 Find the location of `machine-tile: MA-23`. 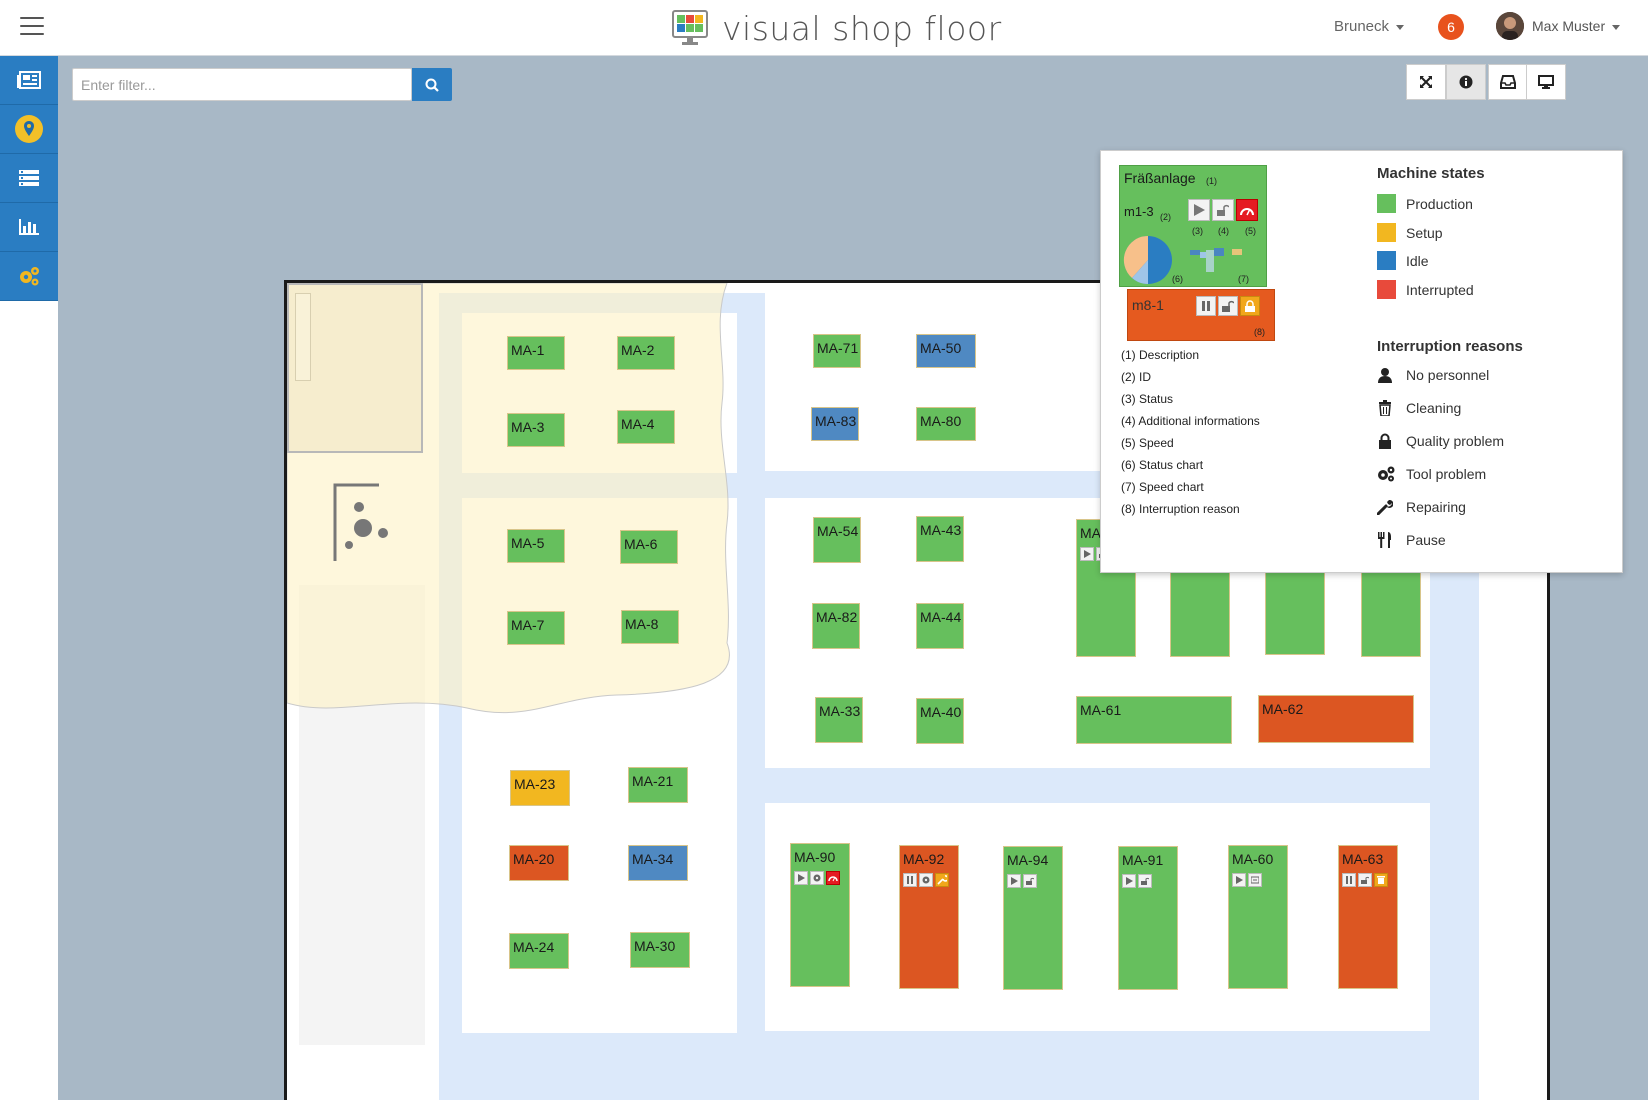

machine-tile: MA-23 is located at coordinates (540, 788).